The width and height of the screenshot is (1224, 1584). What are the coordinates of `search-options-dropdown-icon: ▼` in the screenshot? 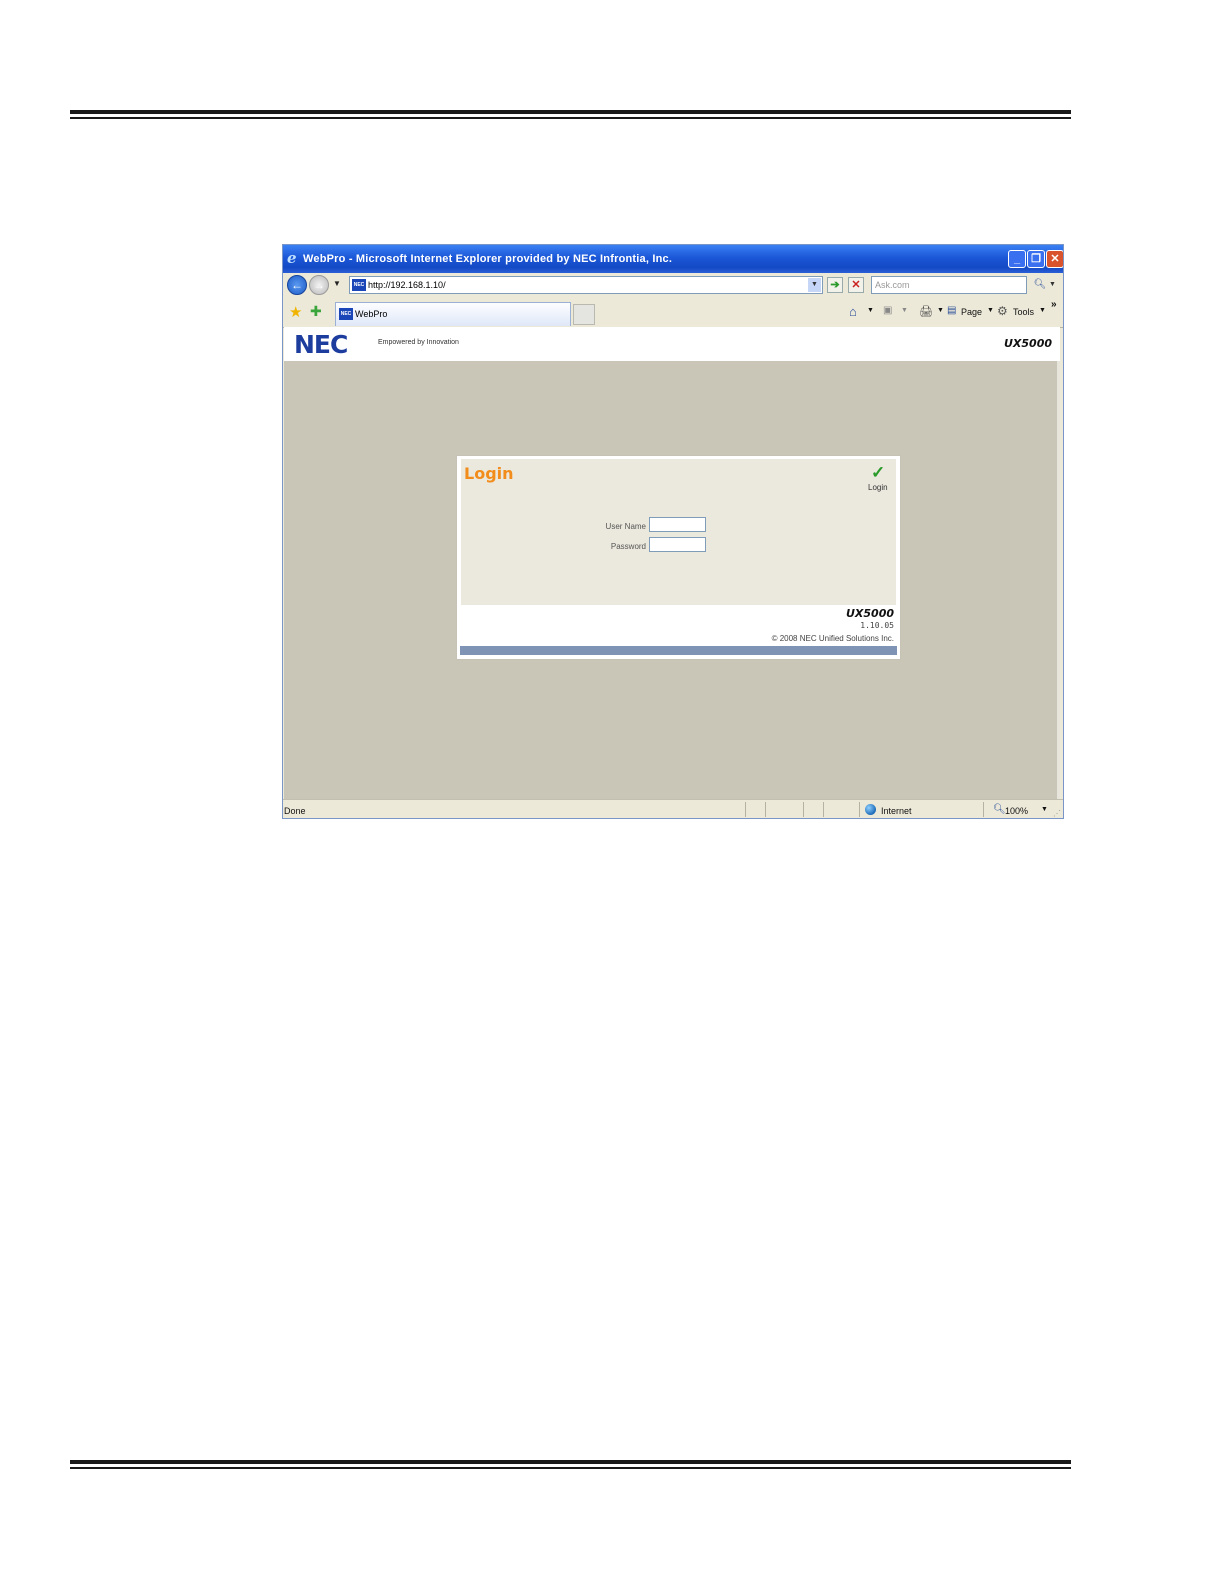 It's located at (1053, 285).